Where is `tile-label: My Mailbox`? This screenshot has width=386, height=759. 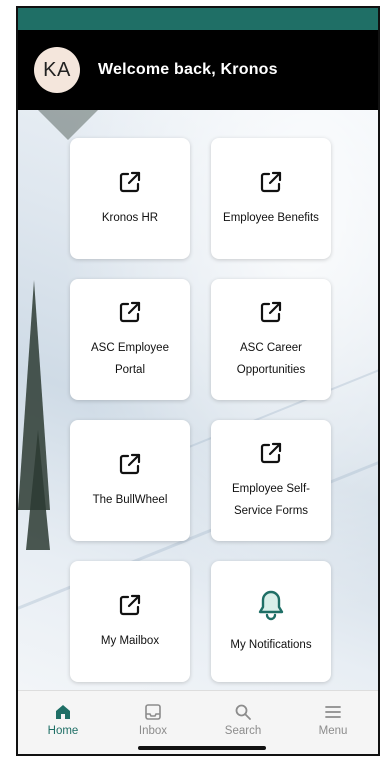
tile-label: My Mailbox is located at coordinates (130, 640).